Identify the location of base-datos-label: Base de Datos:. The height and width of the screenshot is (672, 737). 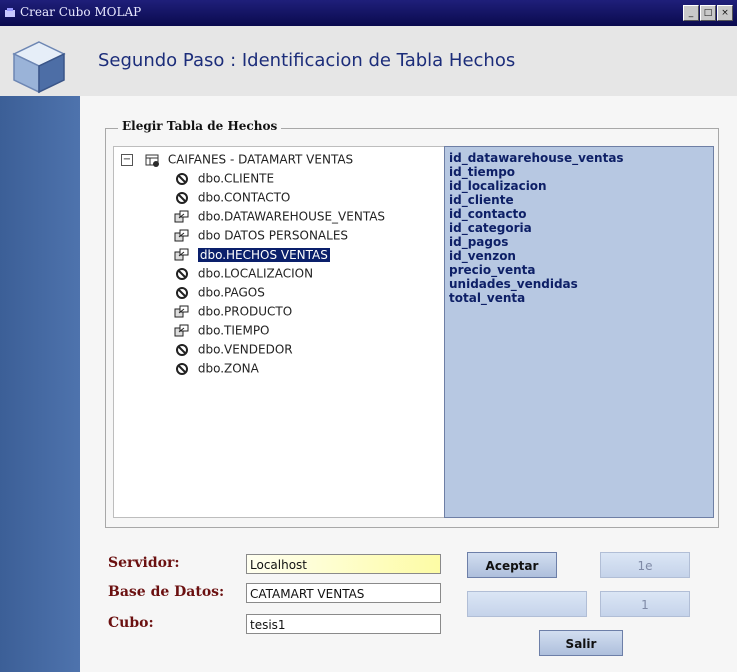
(166, 592).